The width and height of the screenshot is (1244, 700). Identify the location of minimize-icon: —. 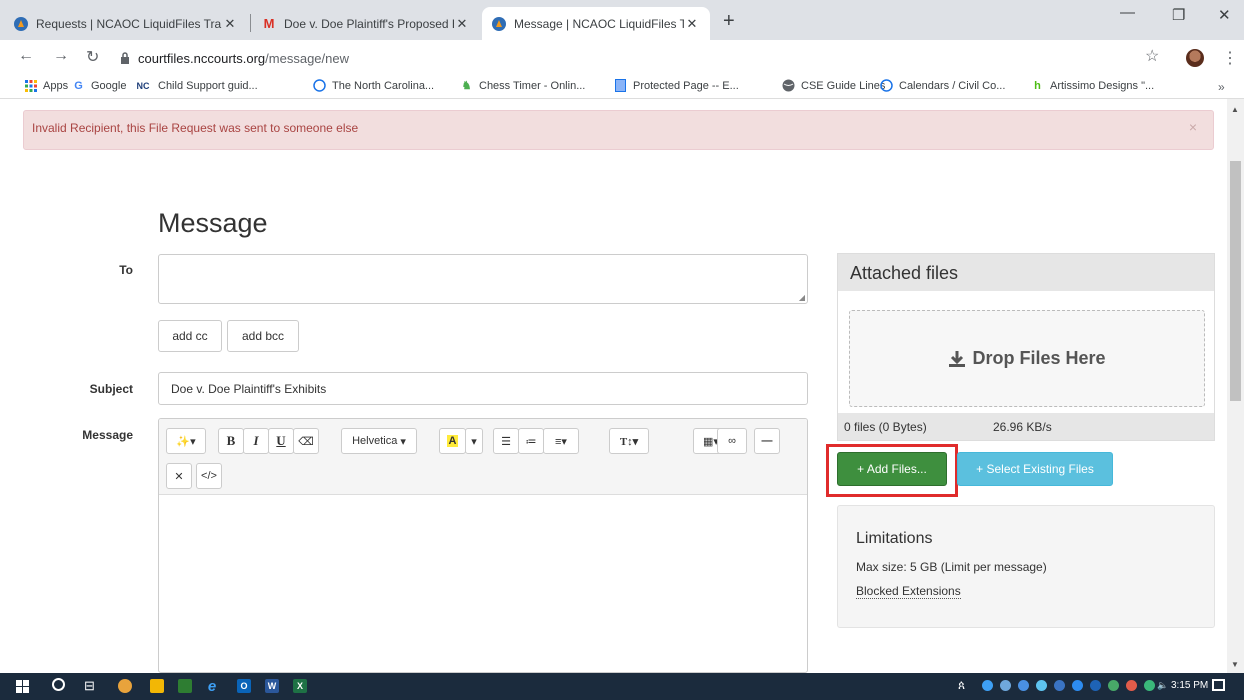
(1127, 12).